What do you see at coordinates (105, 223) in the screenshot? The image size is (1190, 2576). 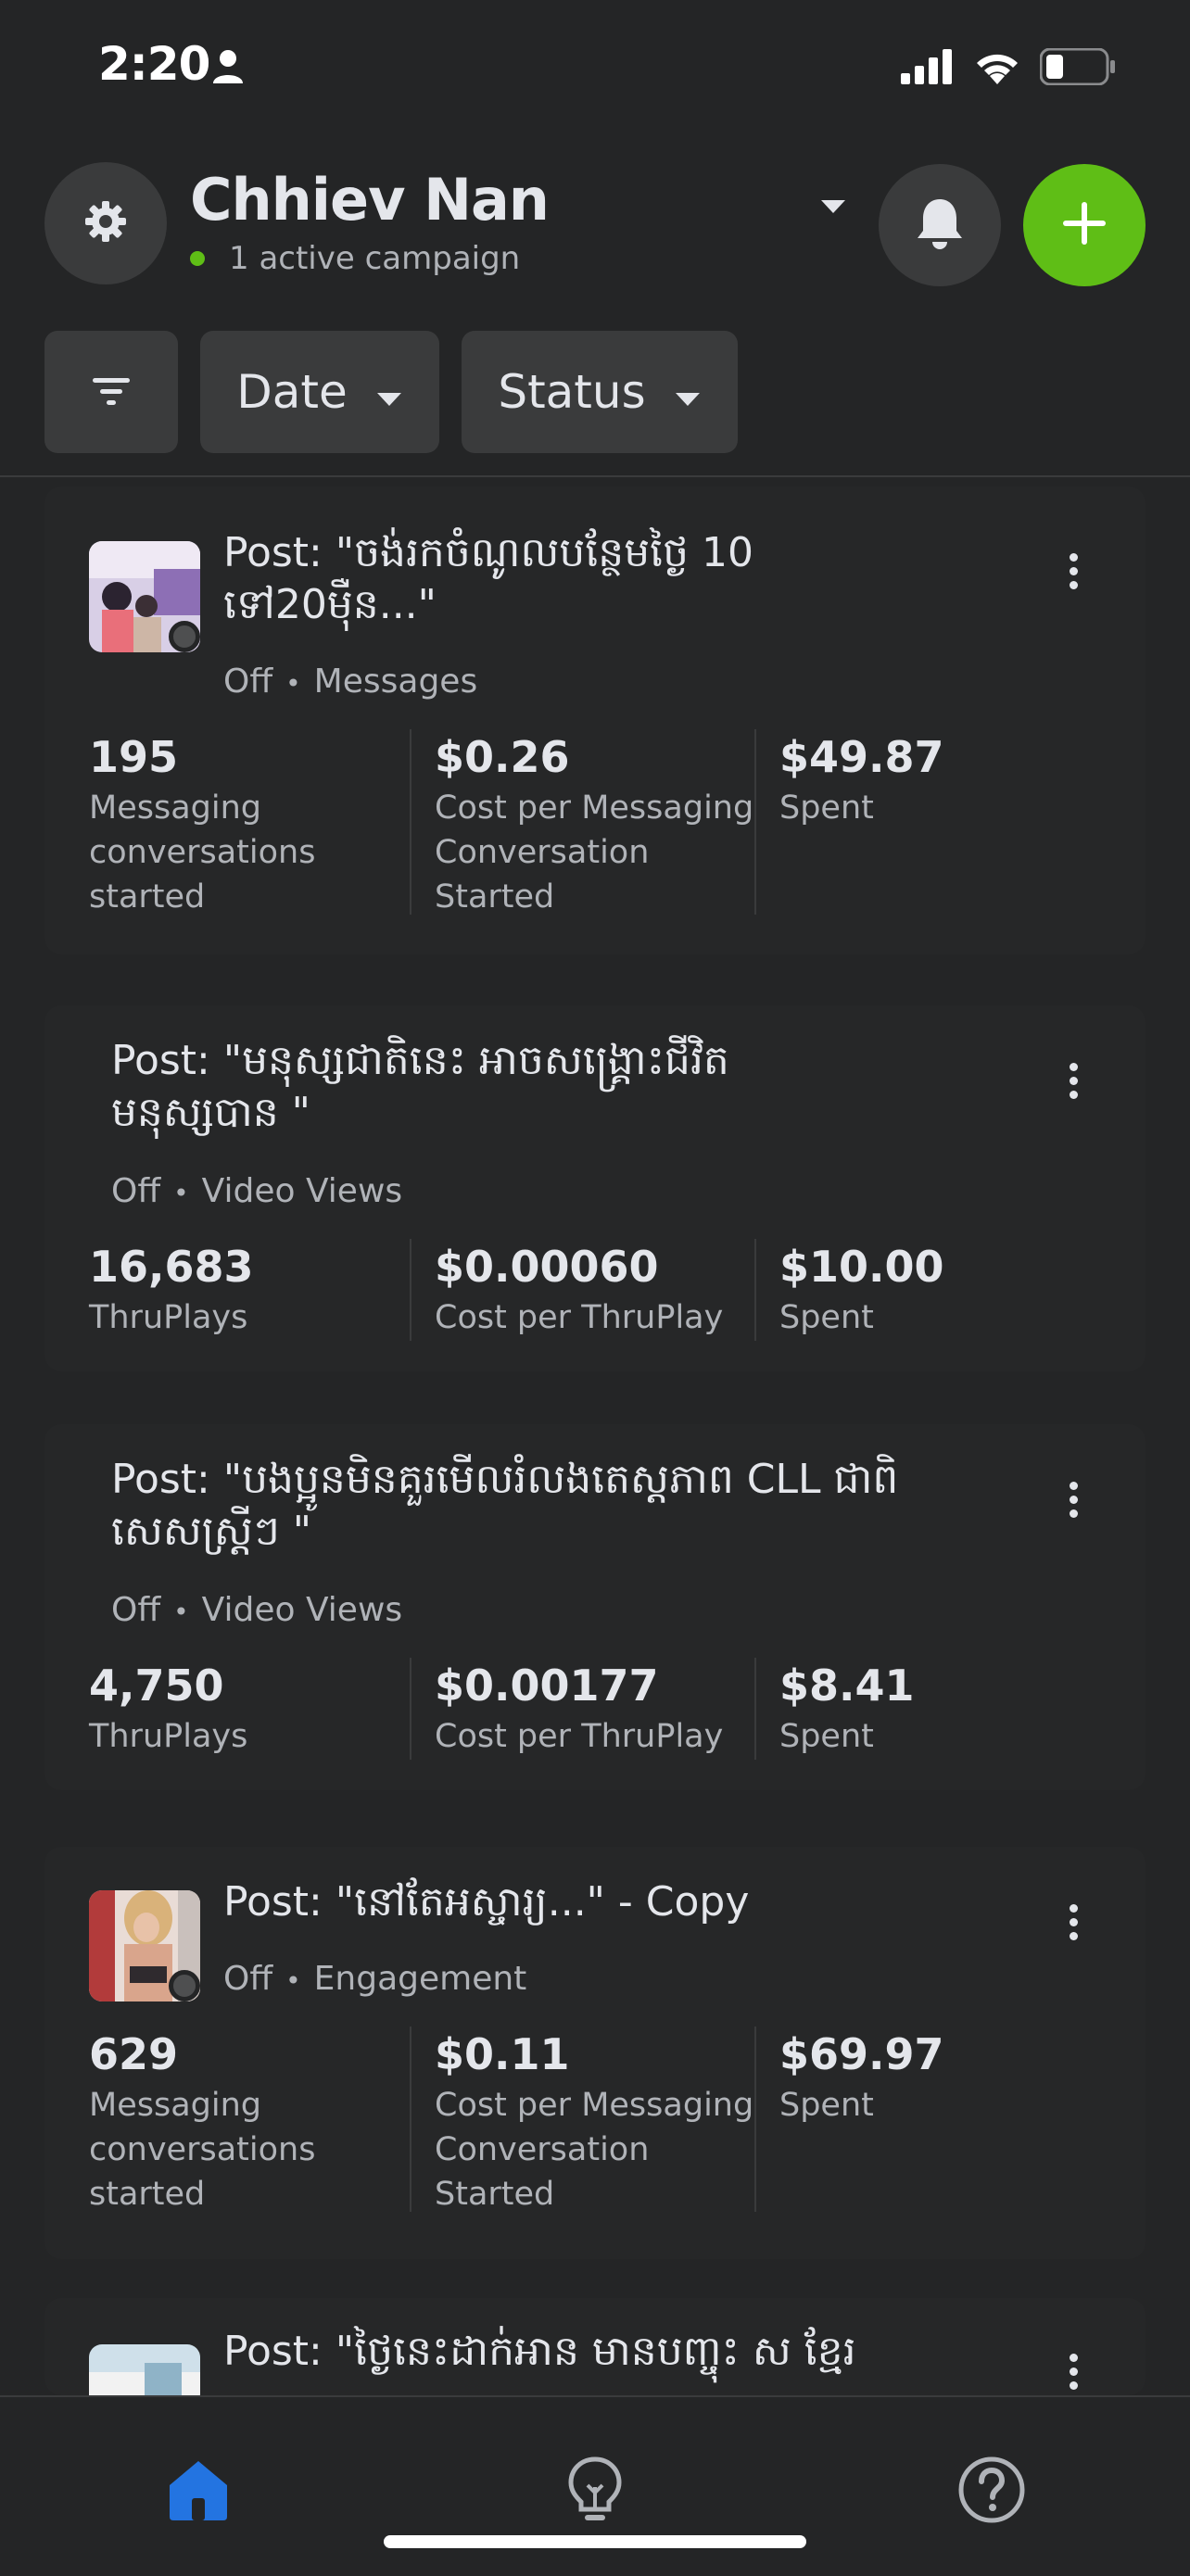 I see `settings-button` at bounding box center [105, 223].